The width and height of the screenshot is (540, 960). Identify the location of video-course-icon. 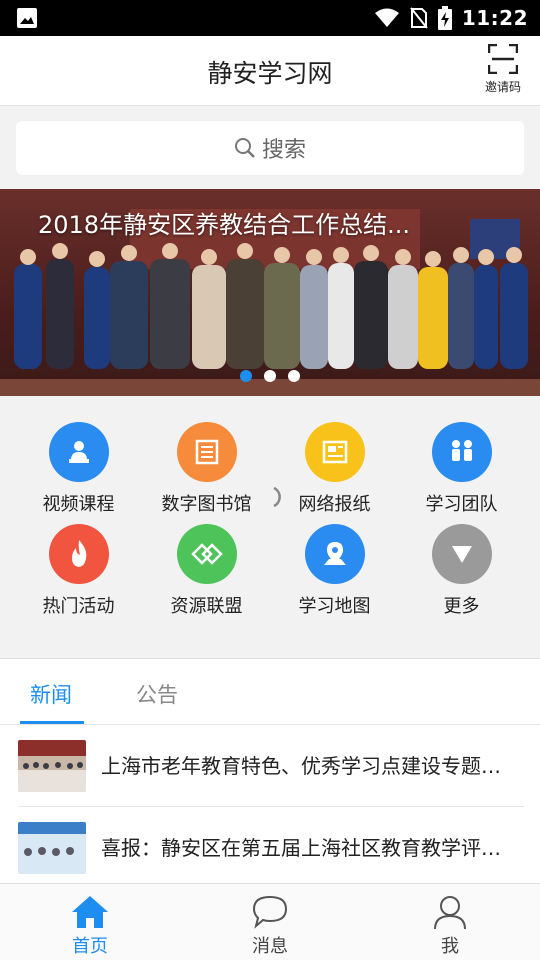
(78, 452).